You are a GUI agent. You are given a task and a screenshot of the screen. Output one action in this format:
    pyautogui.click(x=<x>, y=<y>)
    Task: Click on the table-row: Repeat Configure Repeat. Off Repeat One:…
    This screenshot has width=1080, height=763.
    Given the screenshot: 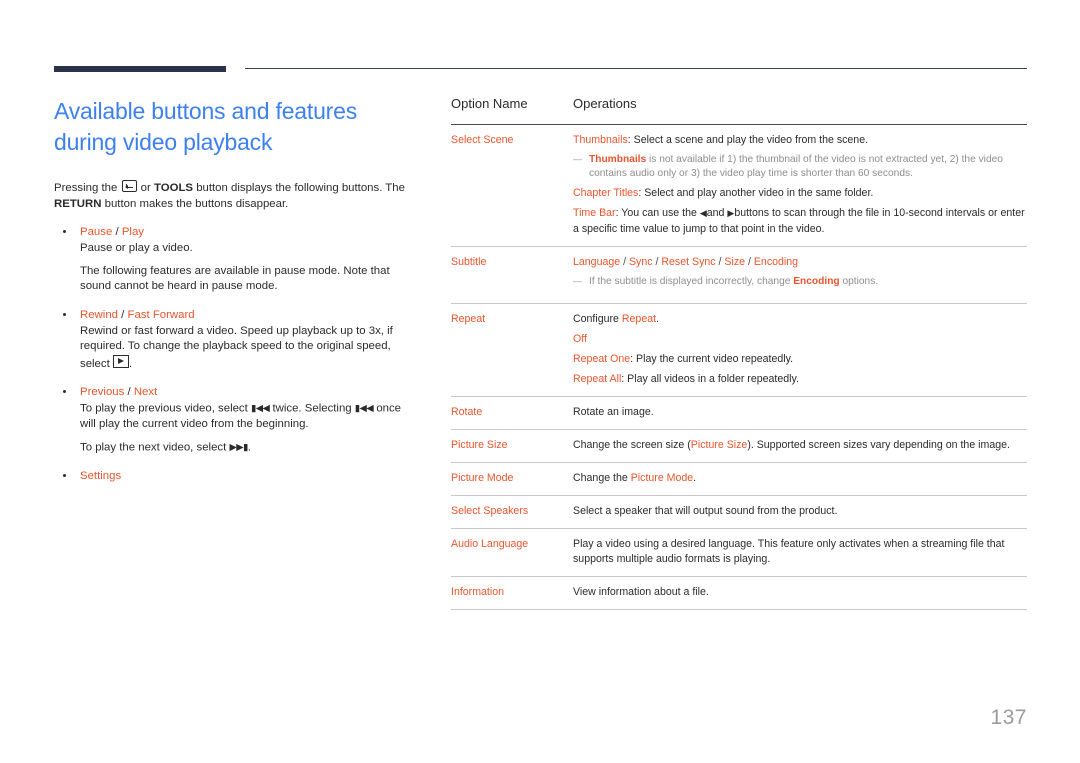 What is the action you would take?
    pyautogui.click(x=739, y=350)
    